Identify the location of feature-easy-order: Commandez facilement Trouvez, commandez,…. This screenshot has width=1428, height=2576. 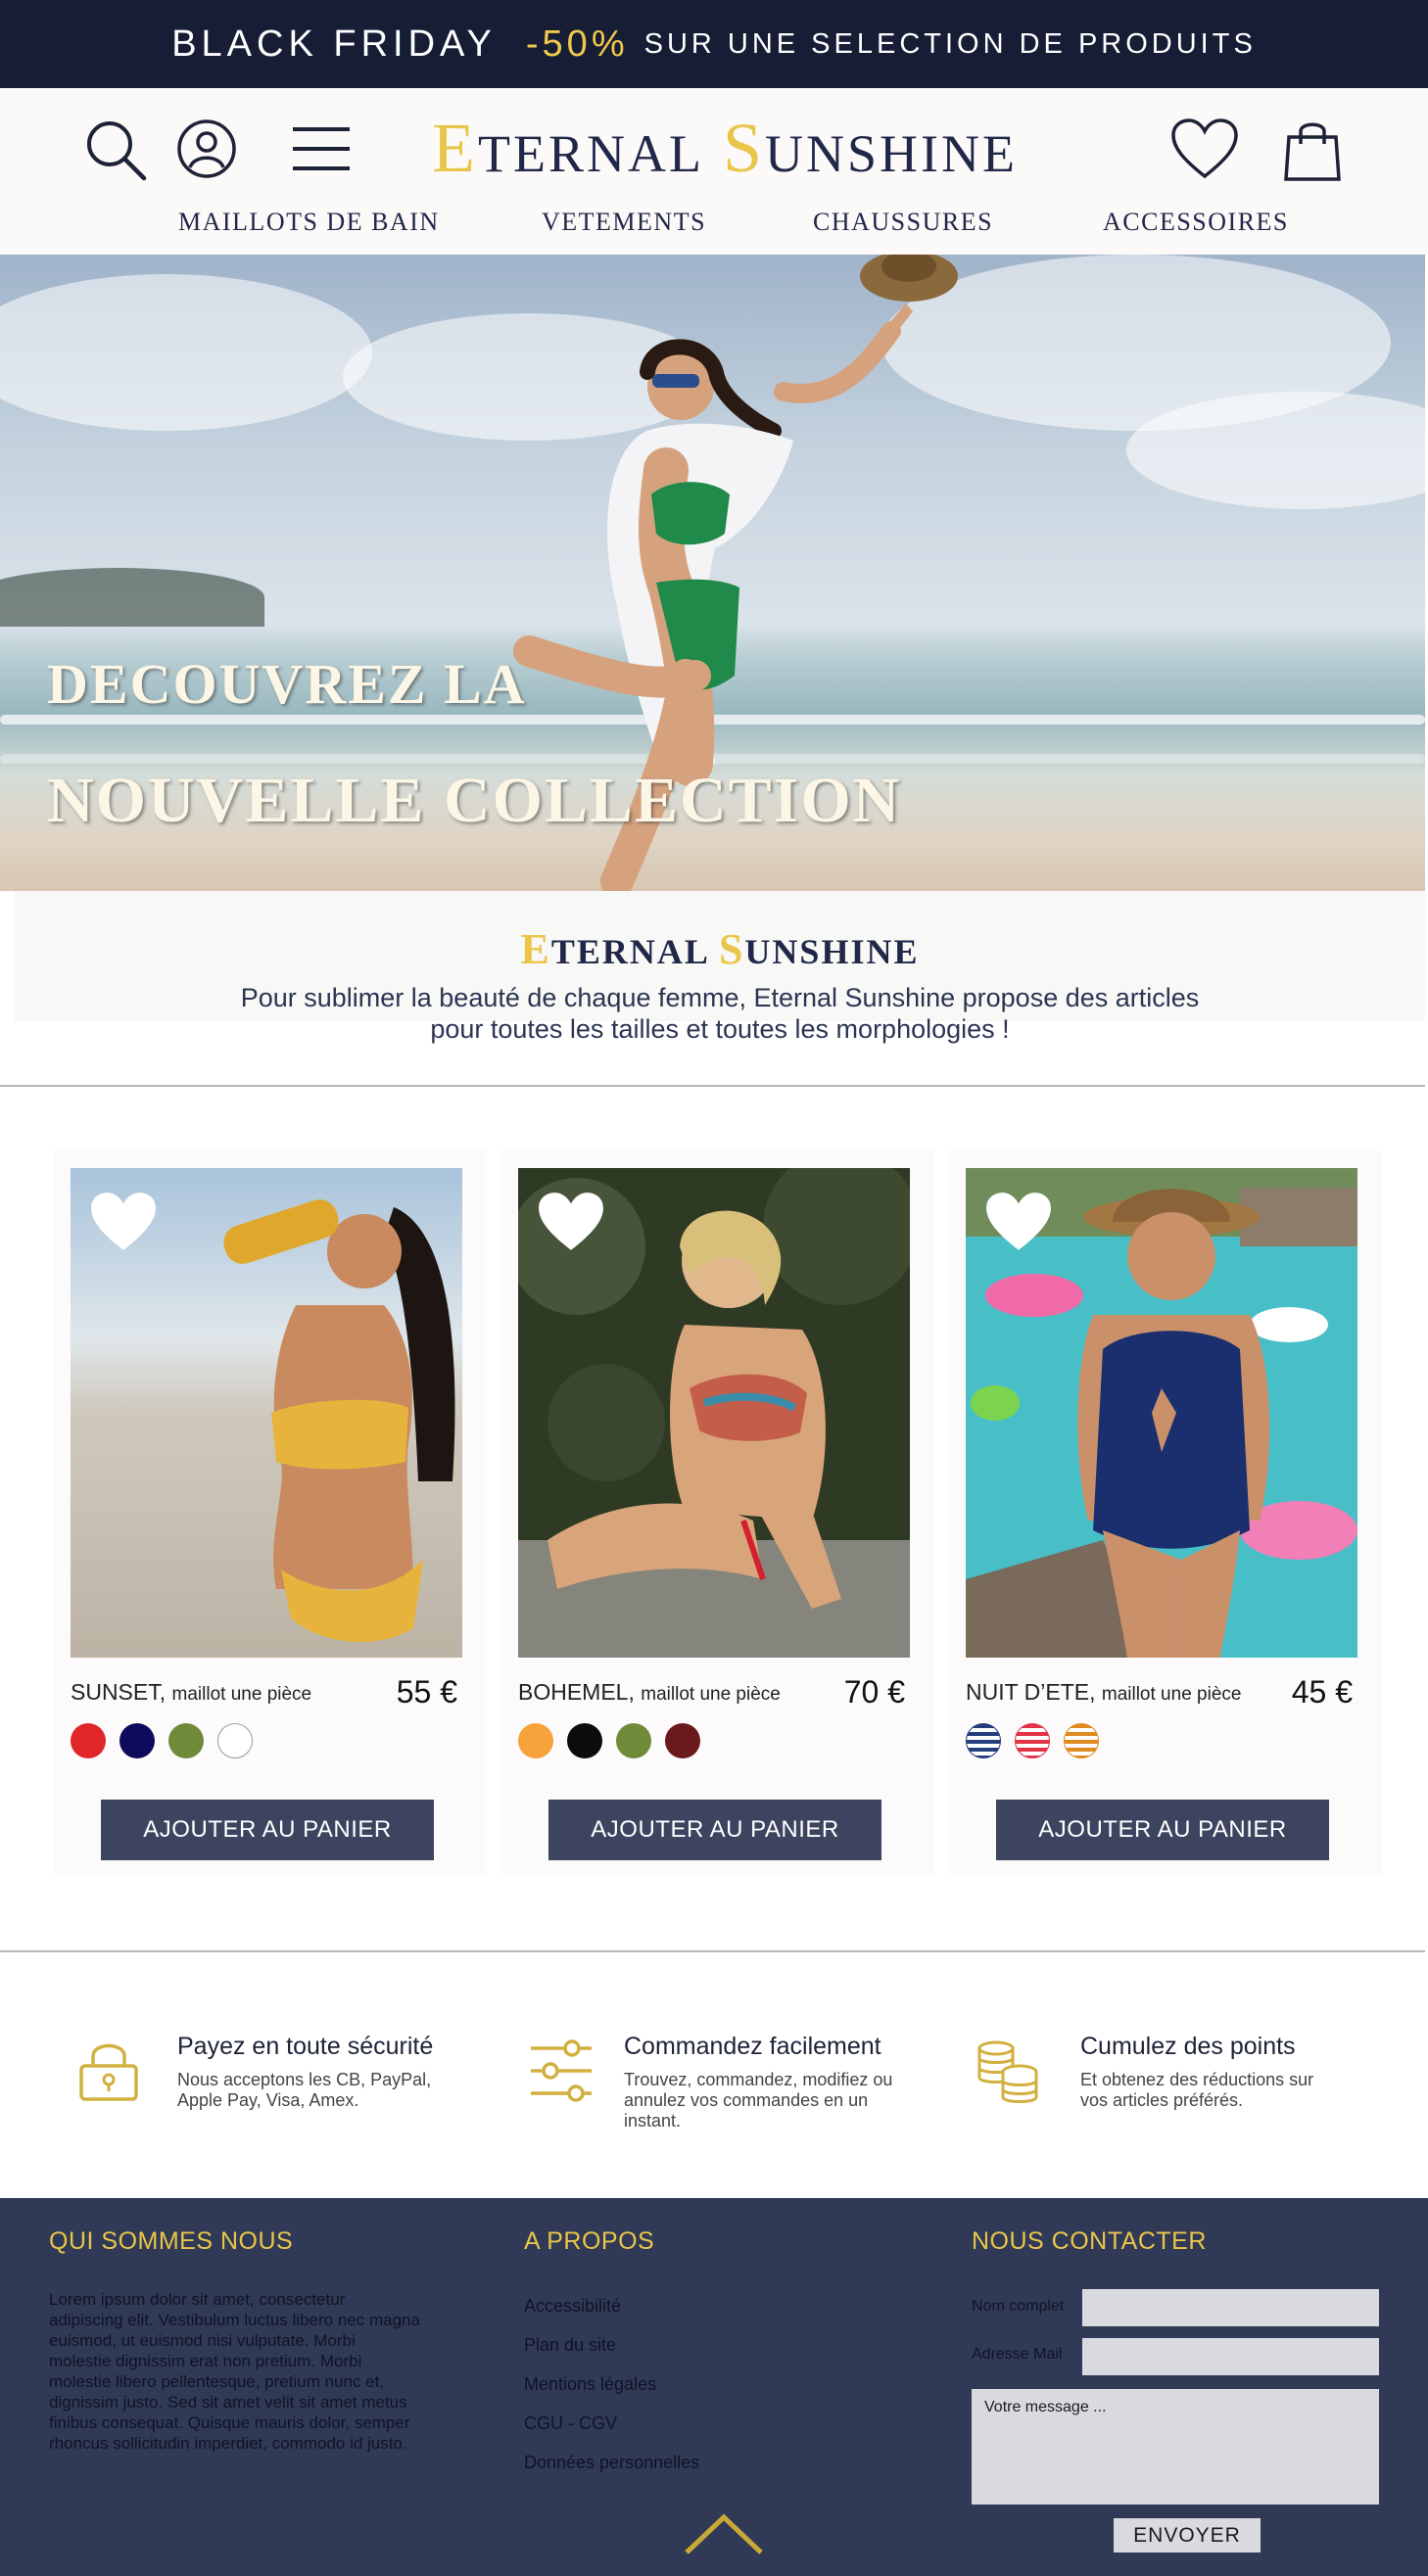
(739, 2081).